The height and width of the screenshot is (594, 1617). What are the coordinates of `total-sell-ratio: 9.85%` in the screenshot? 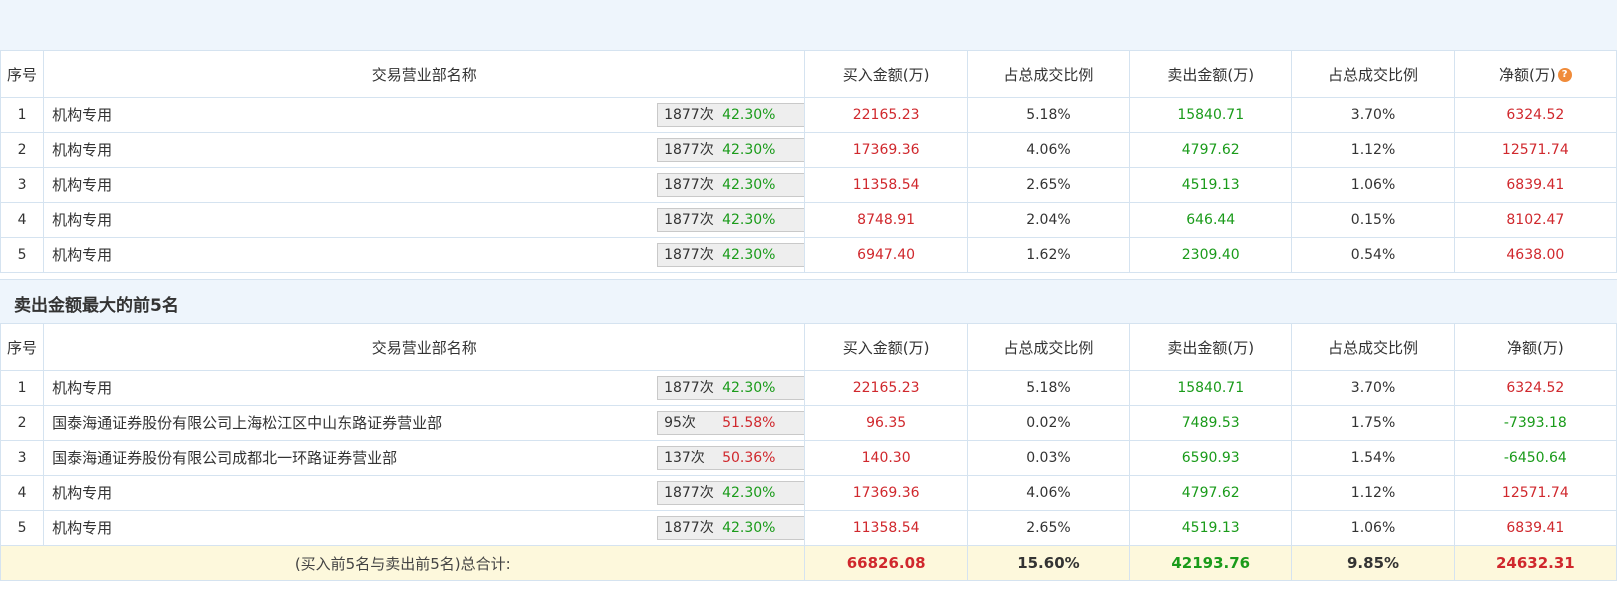 It's located at (1373, 563).